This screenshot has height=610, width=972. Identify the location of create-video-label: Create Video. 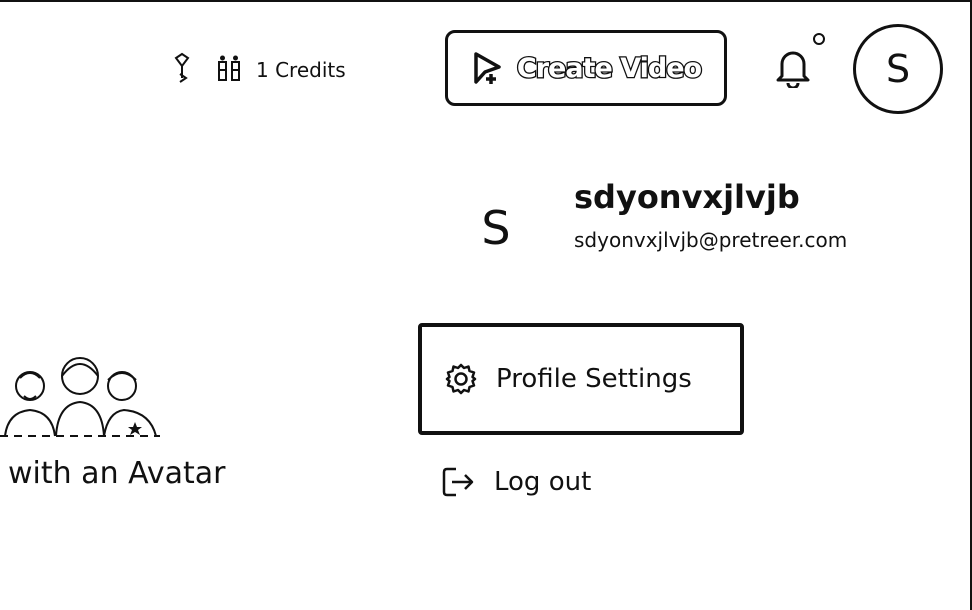
(610, 68).